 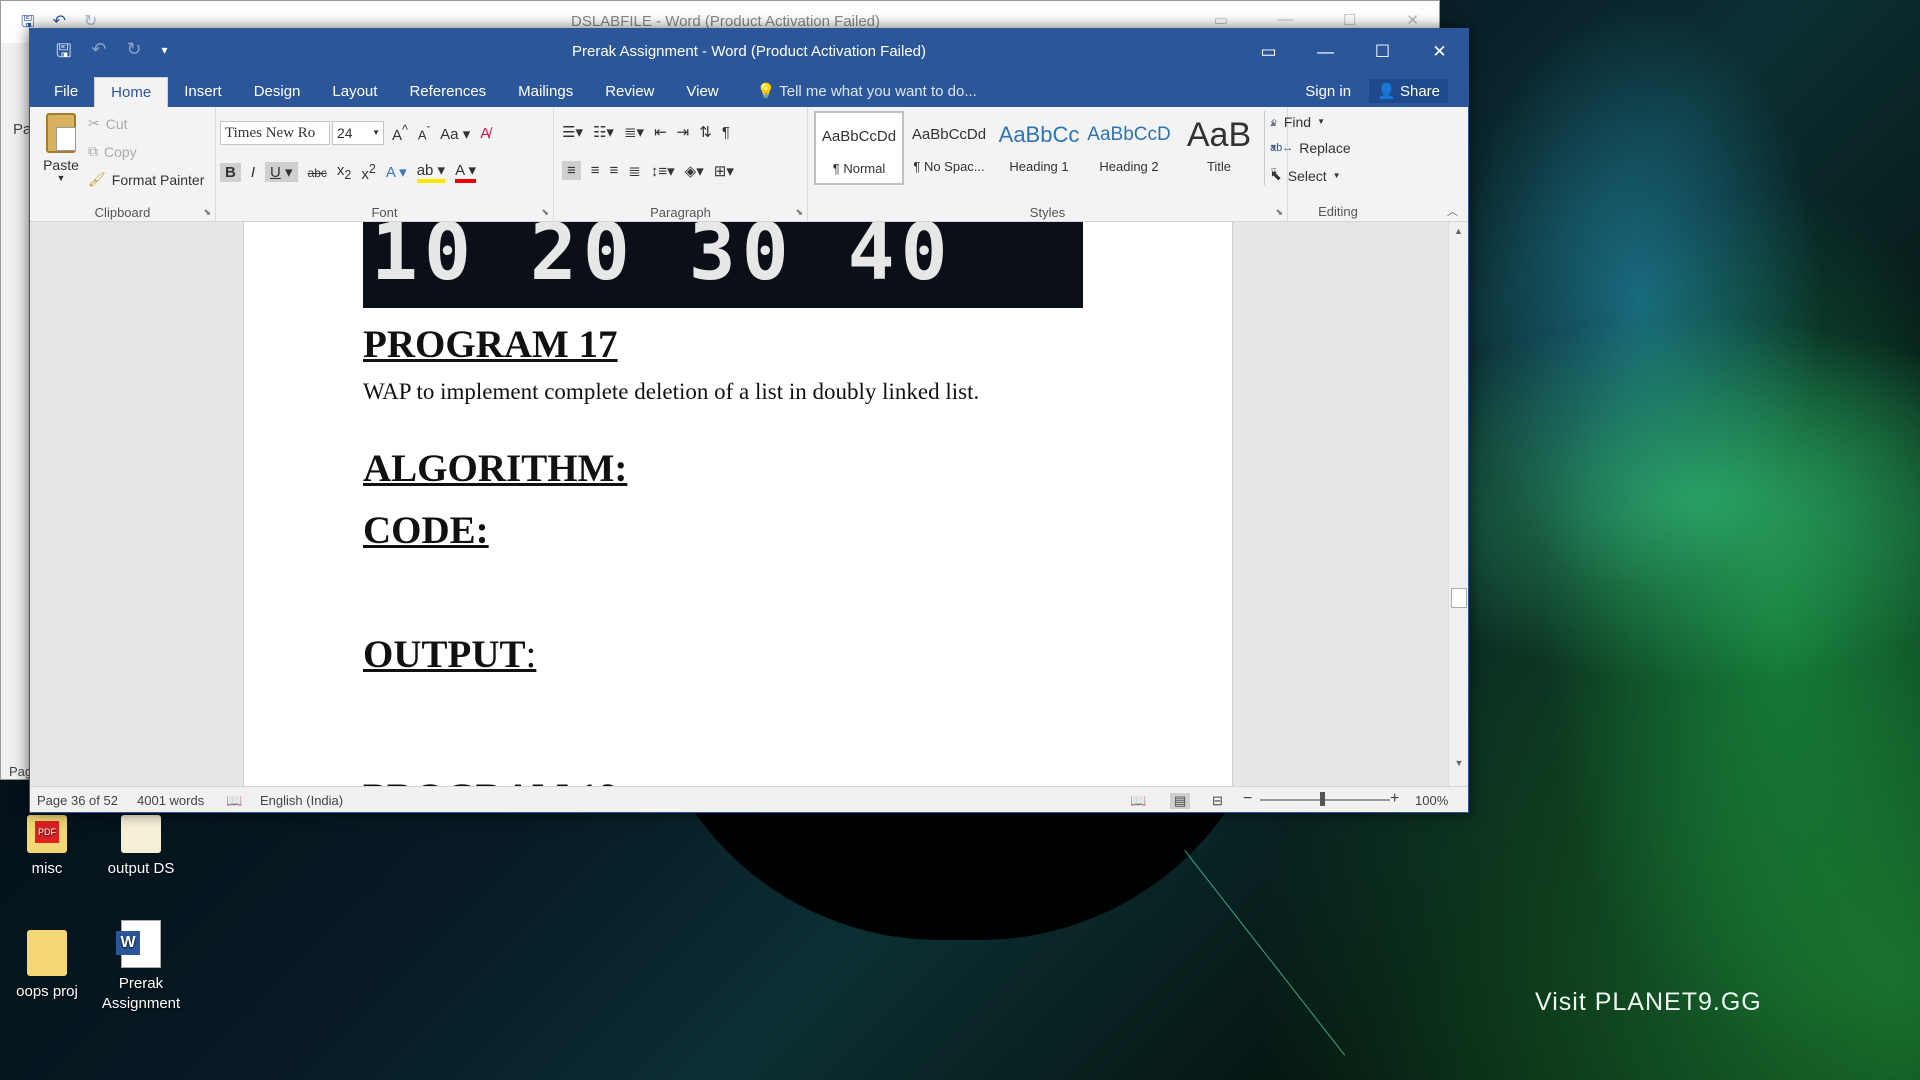 I want to click on font-color-icon: A ▾, so click(x=465, y=172).